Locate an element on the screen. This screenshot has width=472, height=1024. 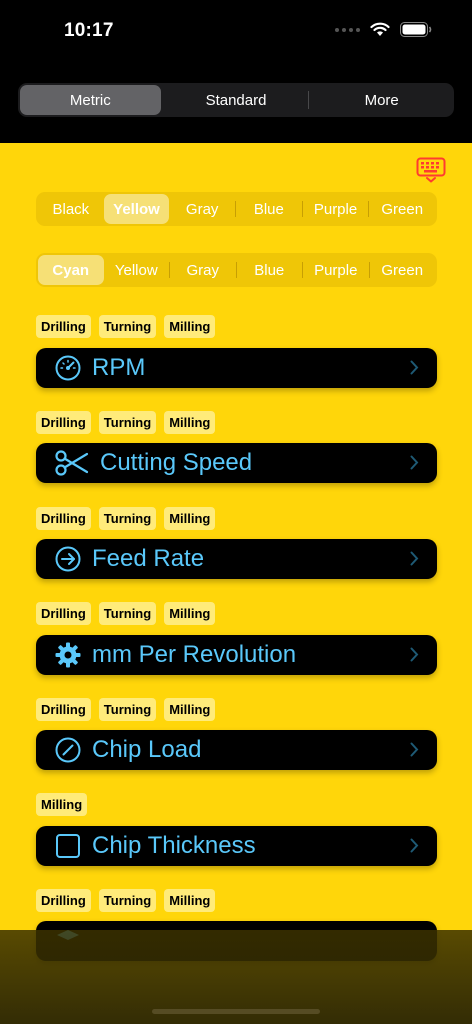
header: Metric Standard More is located at coordinates (236, 106).